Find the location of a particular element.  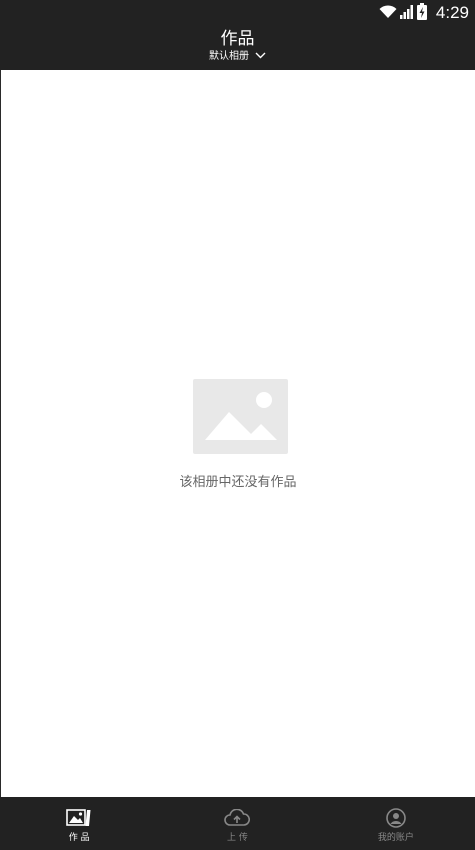

nav-item-upload: 上 传 is located at coordinates (237, 823).